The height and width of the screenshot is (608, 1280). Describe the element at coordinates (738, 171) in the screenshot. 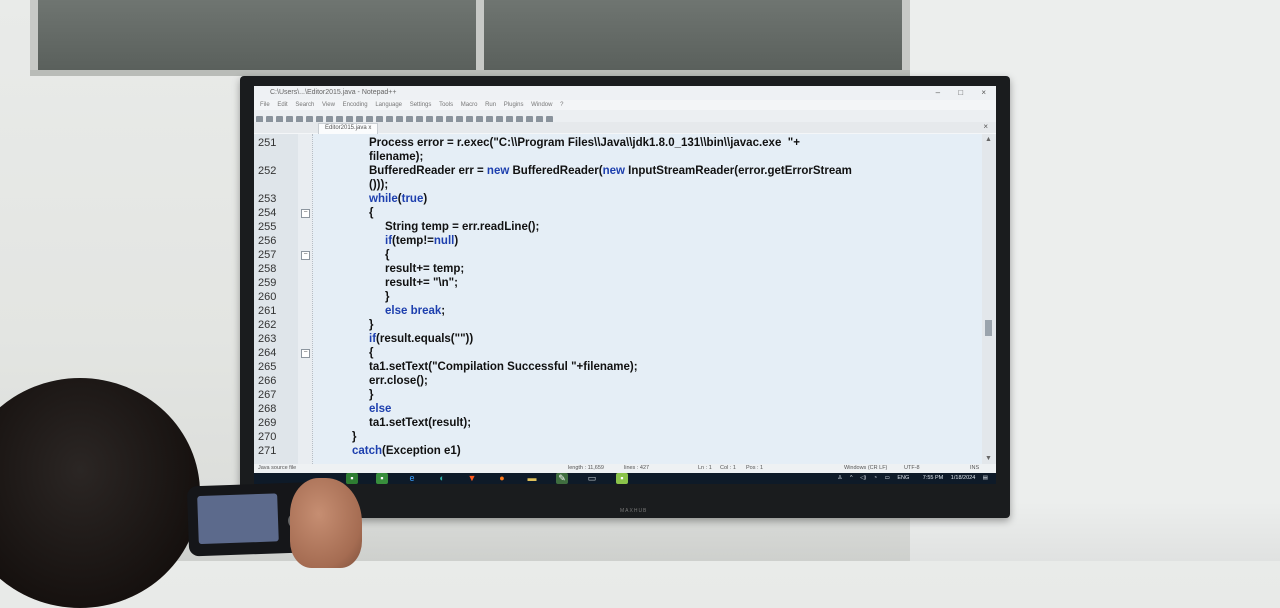

I see `code-token: InputStreamReader(error.getErrorStream` at that location.